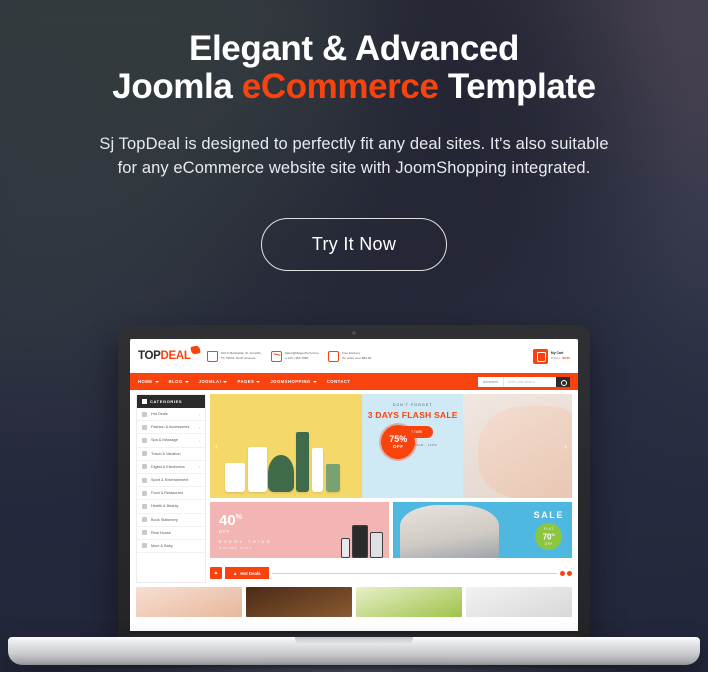 The width and height of the screenshot is (708, 700). What do you see at coordinates (148, 381) in the screenshot?
I see `nav-item-home: HOME` at bounding box center [148, 381].